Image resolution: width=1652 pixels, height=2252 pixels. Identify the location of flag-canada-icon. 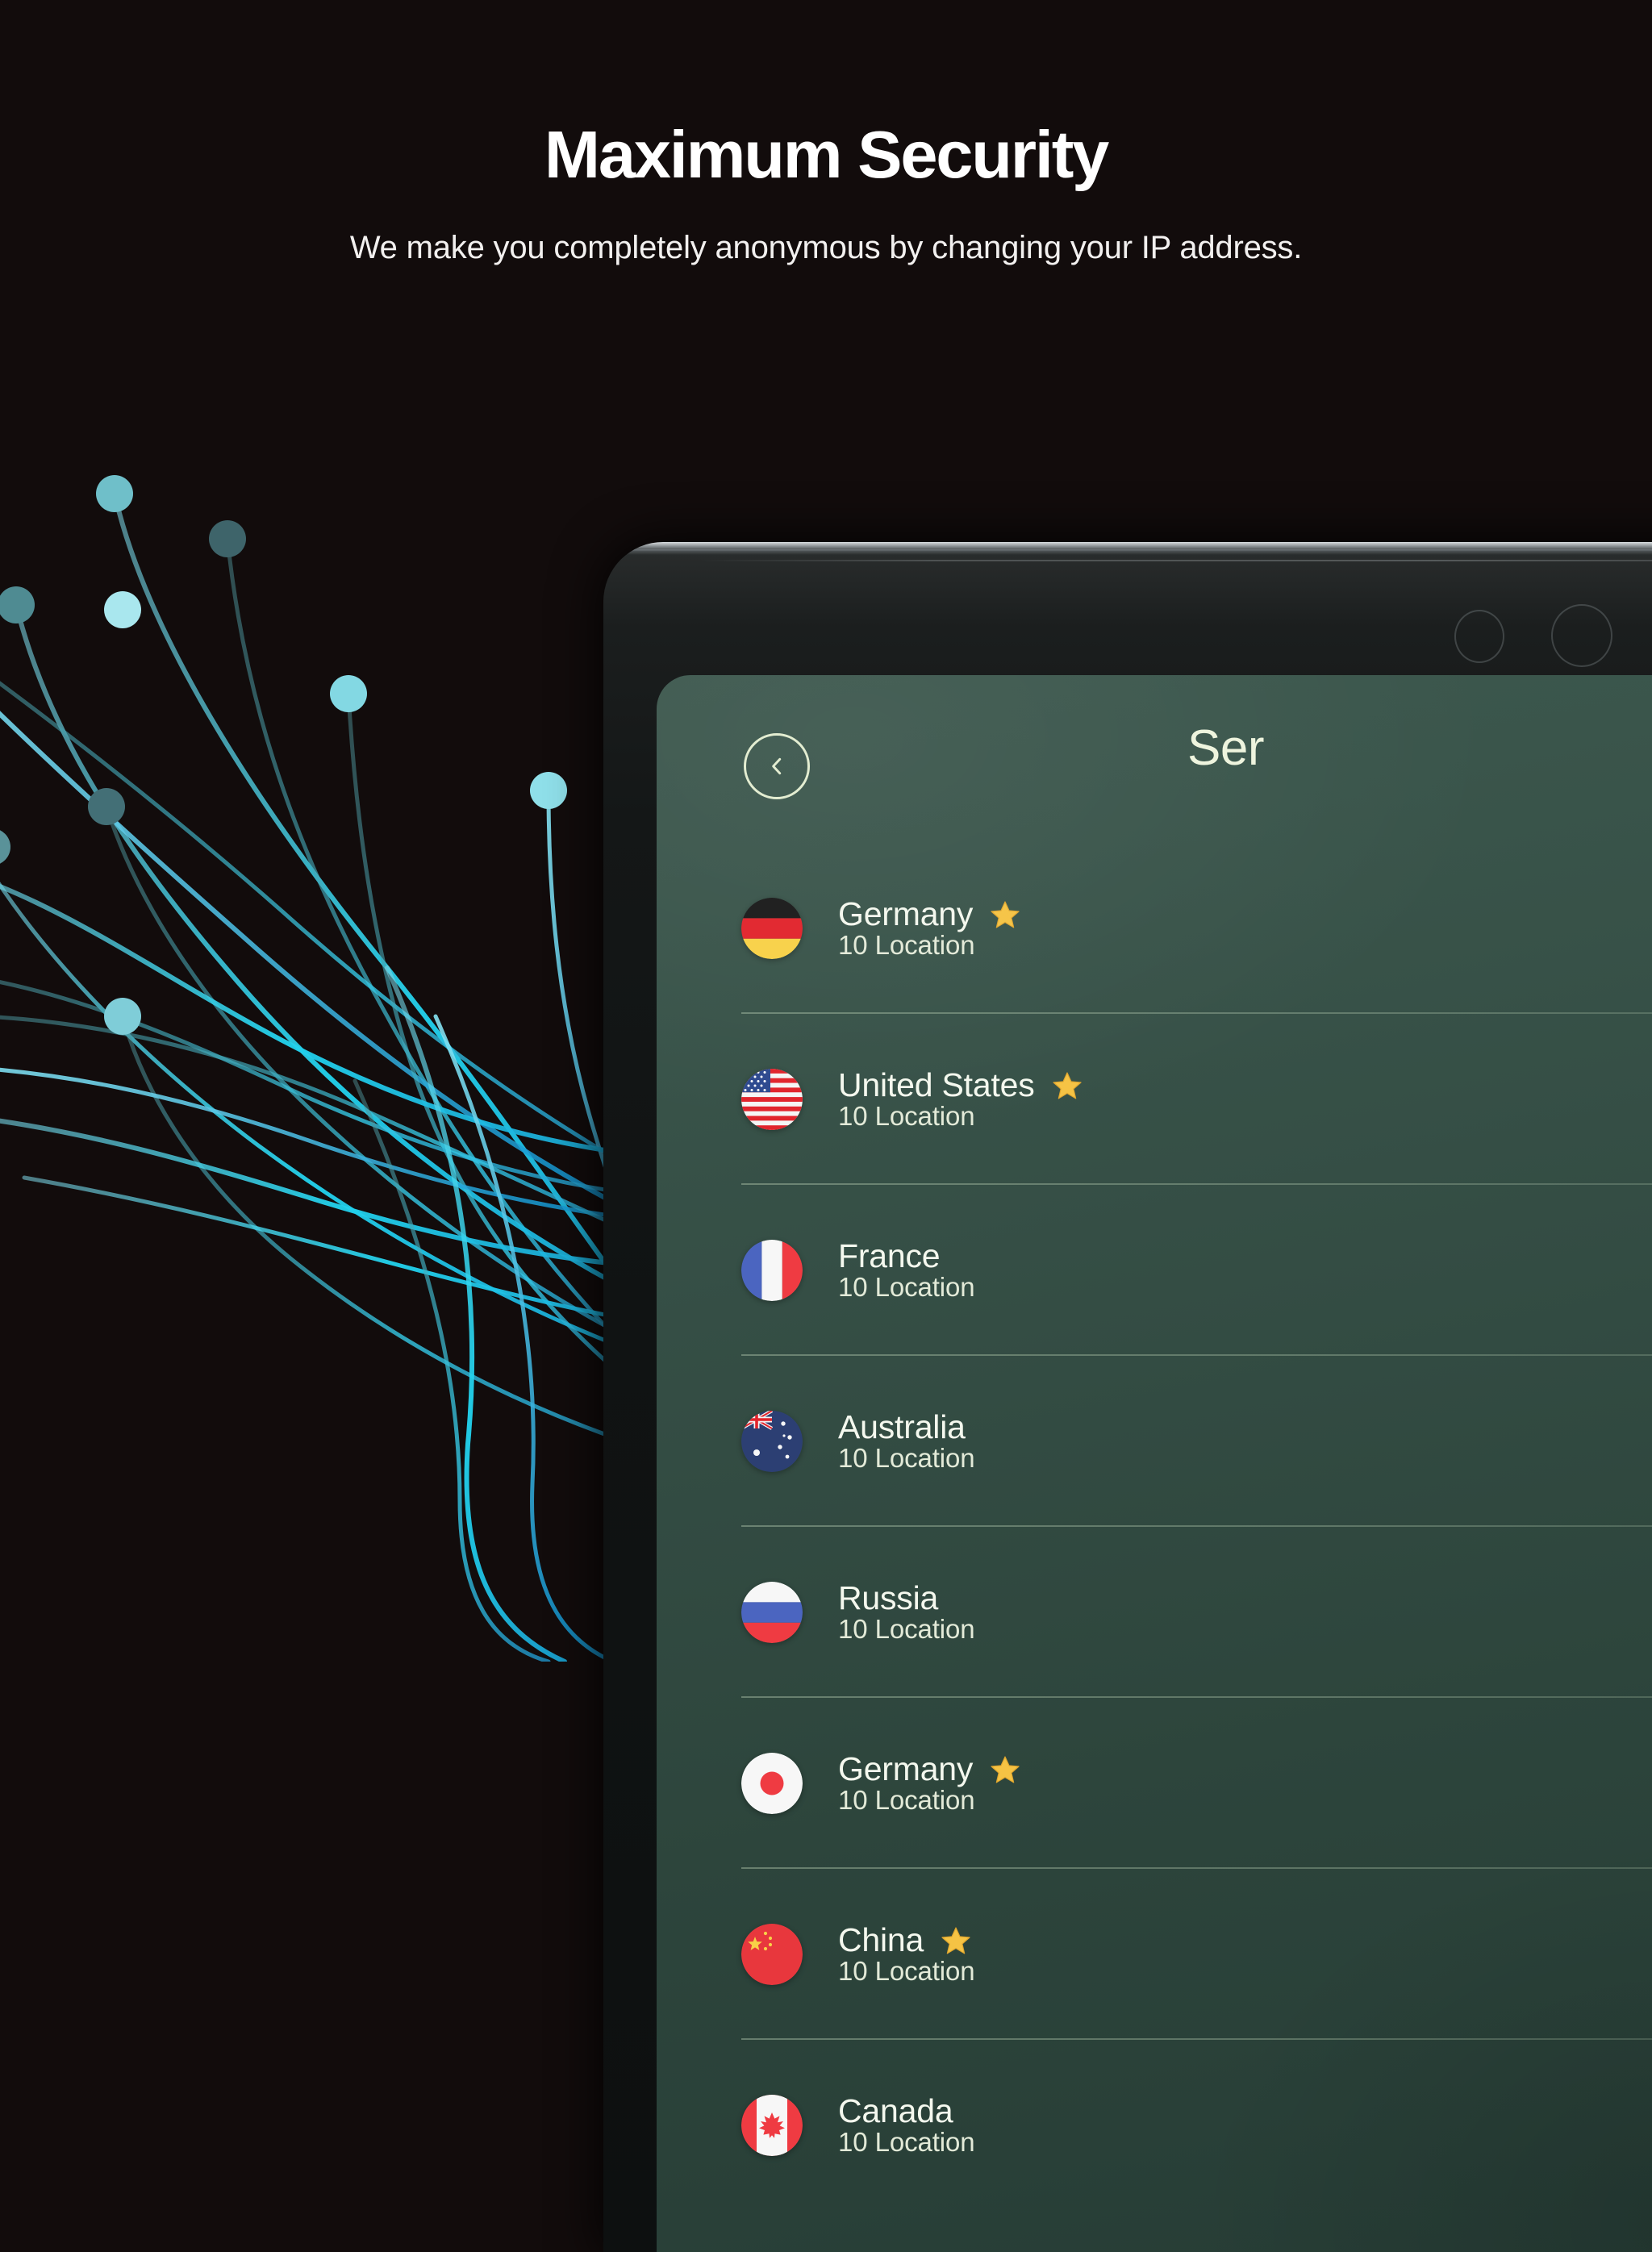
(772, 2126).